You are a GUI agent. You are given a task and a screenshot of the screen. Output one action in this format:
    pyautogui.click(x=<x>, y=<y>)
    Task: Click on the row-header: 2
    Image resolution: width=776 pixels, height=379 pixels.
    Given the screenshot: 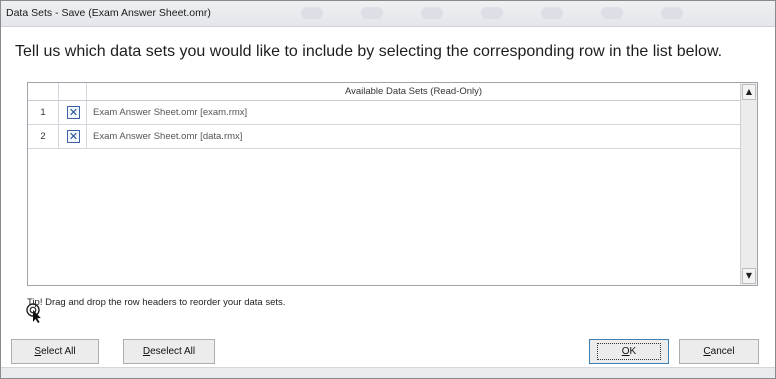 What is the action you would take?
    pyautogui.click(x=43, y=136)
    